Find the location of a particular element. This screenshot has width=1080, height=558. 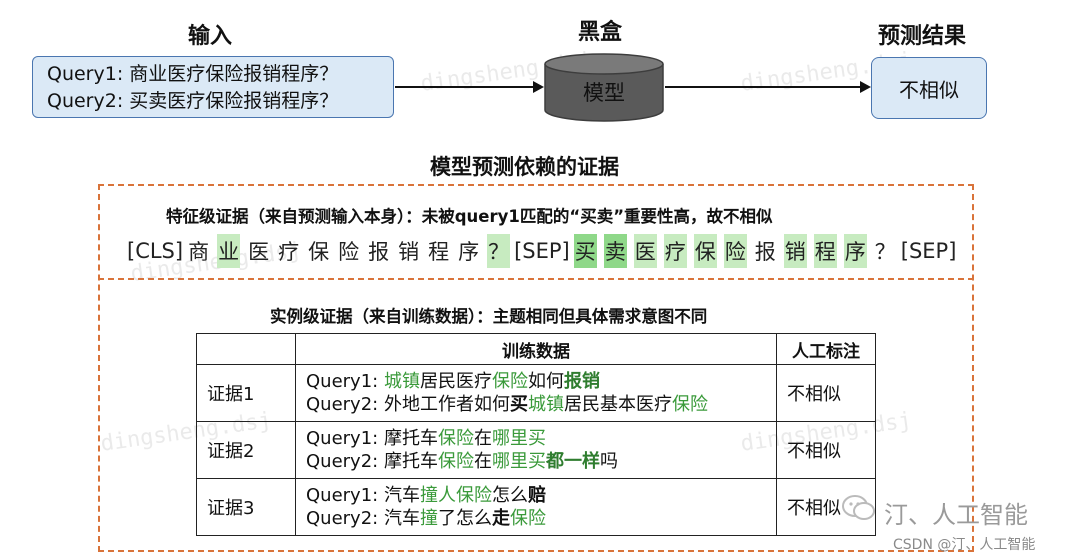

token: 买 is located at coordinates (585, 251).